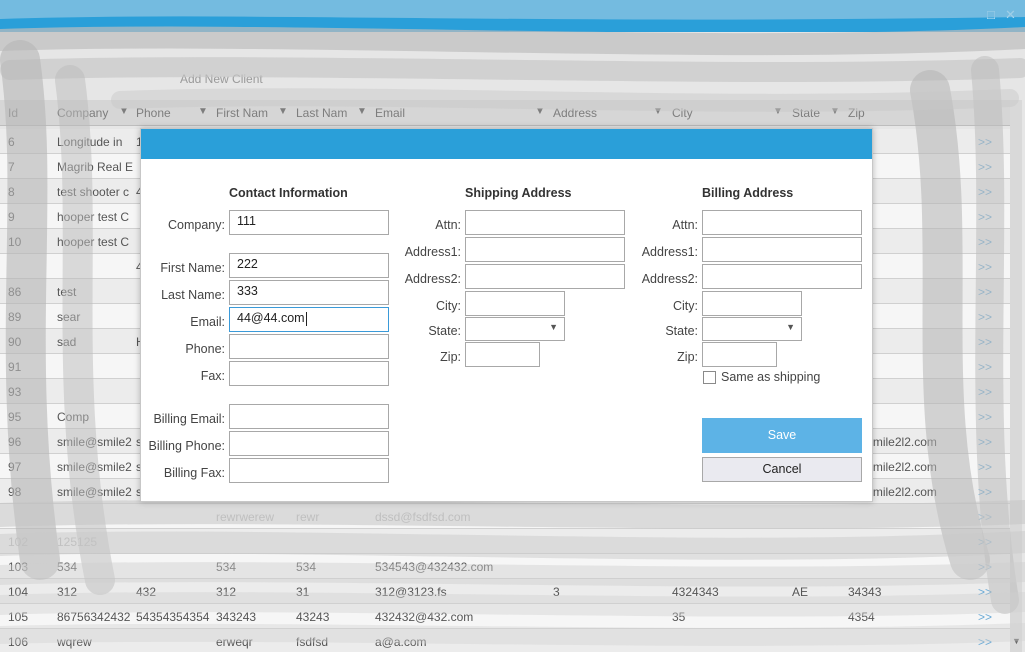 This screenshot has width=1025, height=652. I want to click on table-cell: rewr, so click(308, 517).